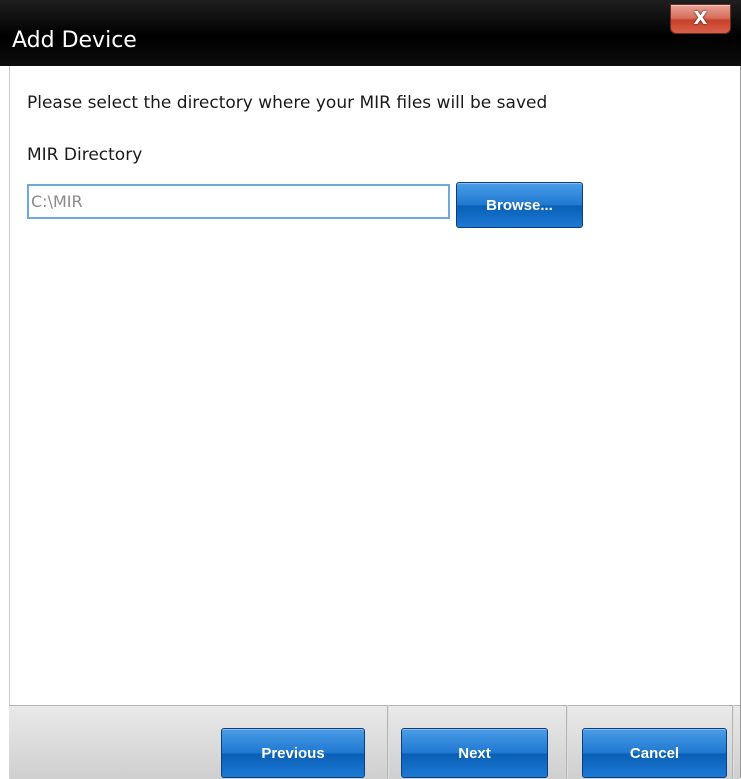  I want to click on mir-directory-input, so click(238, 201).